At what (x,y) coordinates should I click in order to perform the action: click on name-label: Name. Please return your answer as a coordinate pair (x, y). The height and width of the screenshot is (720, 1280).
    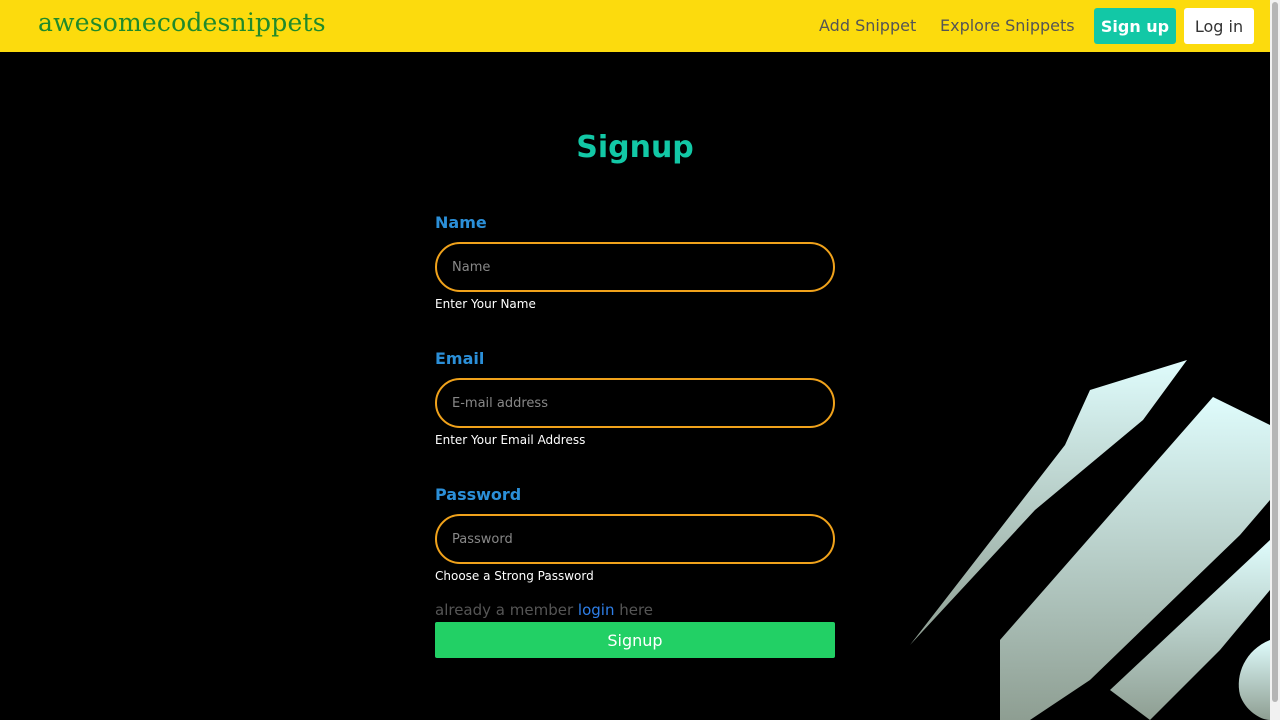
    Looking at the image, I should click on (461, 222).